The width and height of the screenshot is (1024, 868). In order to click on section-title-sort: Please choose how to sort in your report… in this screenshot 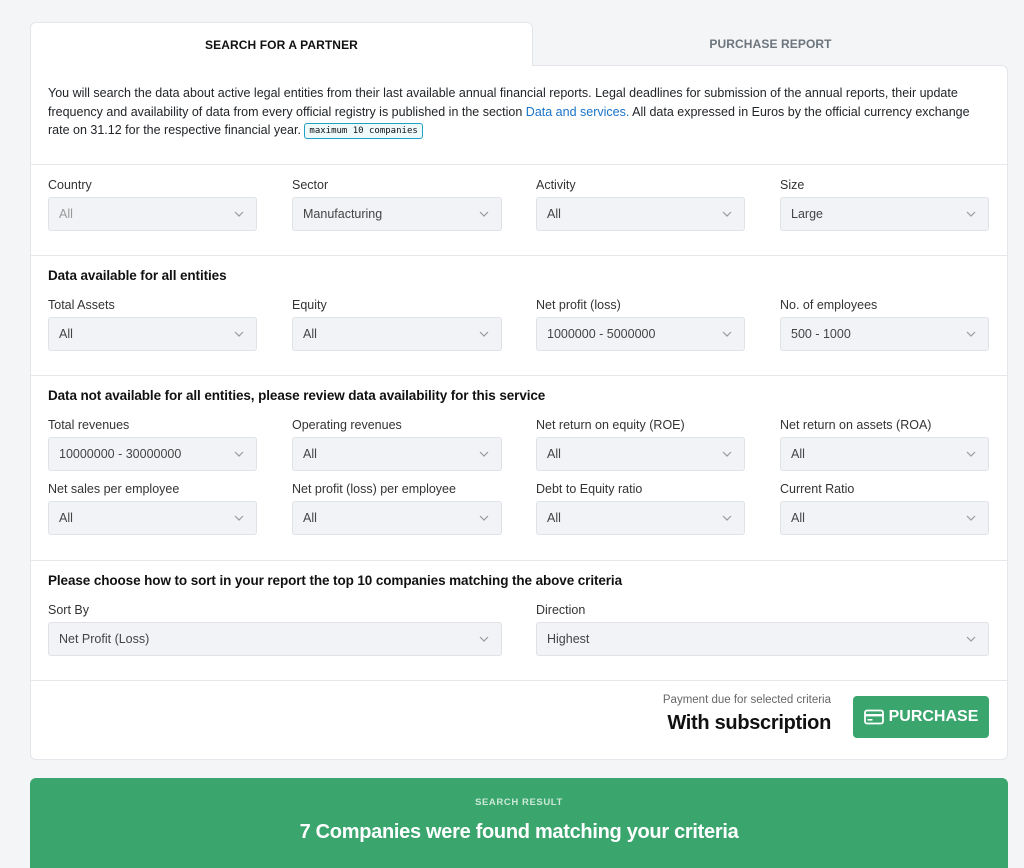, I will do `click(335, 580)`.